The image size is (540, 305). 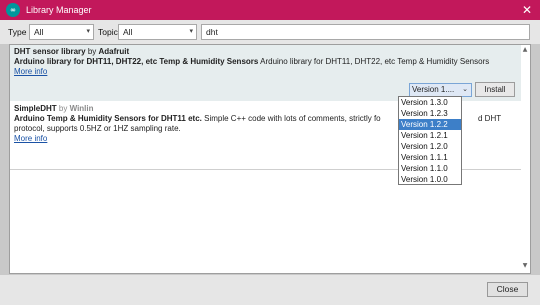 I want to click on type-select: All ▾, so click(x=61, y=32).